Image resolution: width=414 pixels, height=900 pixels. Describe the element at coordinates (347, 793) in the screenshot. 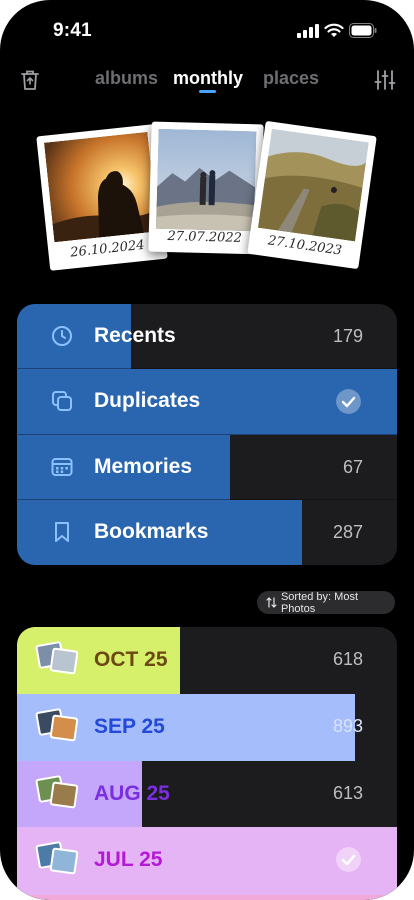

I see `month-count: 613` at that location.